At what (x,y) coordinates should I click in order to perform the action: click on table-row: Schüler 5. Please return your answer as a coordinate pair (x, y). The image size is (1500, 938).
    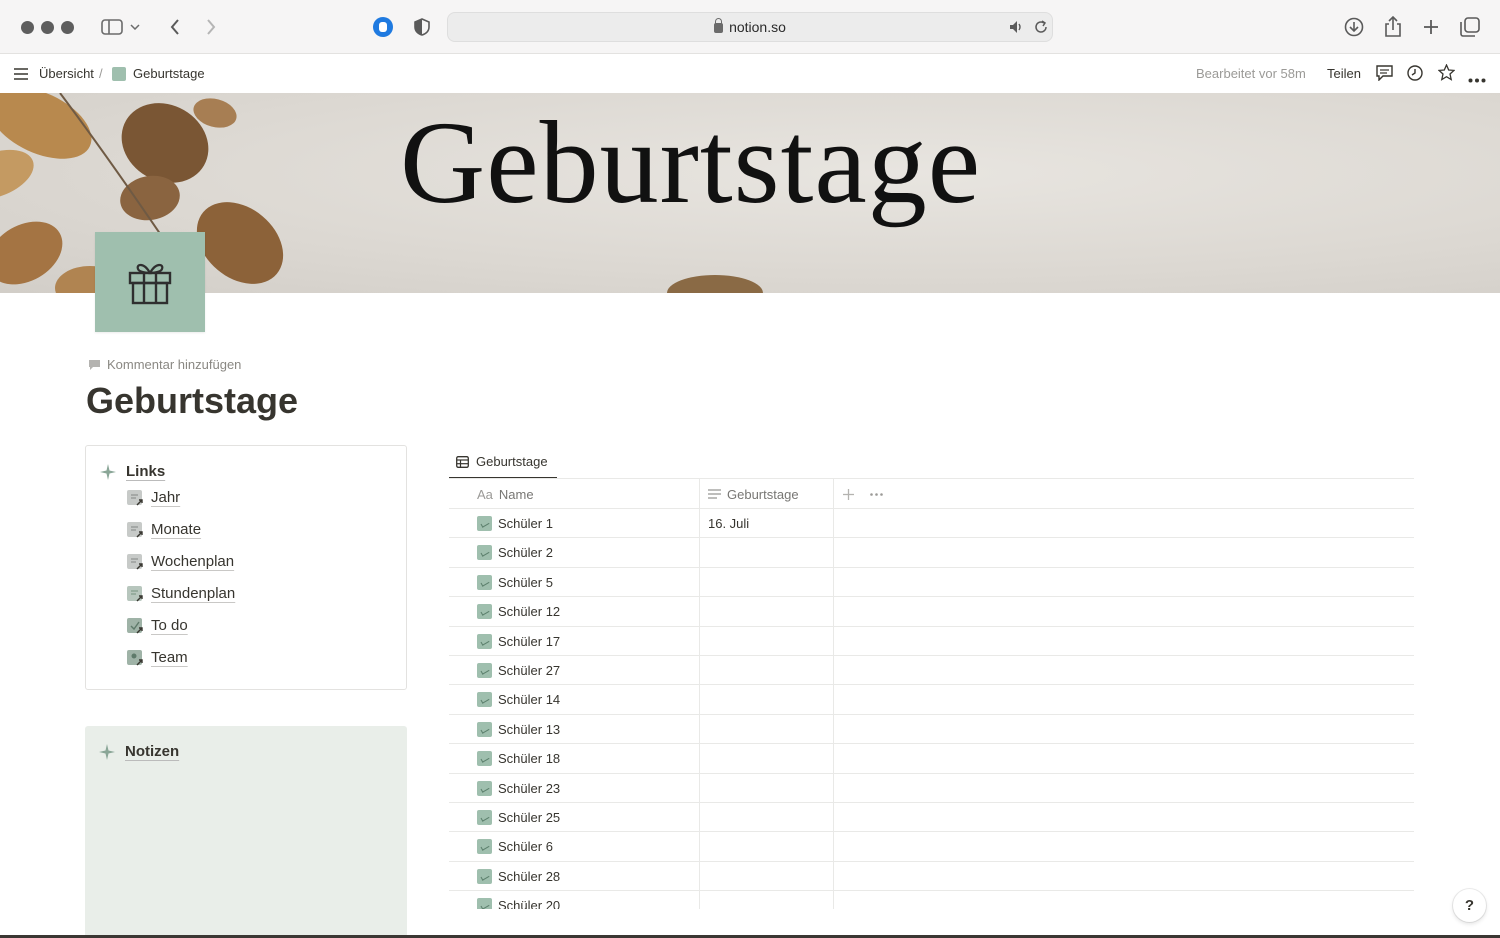
    Looking at the image, I should click on (931, 583).